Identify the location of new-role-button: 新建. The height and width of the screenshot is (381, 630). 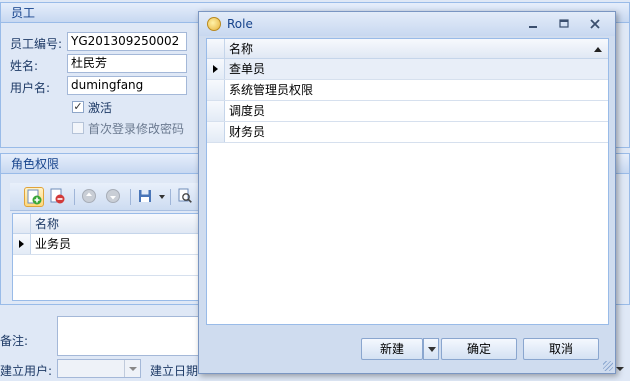
(392, 349).